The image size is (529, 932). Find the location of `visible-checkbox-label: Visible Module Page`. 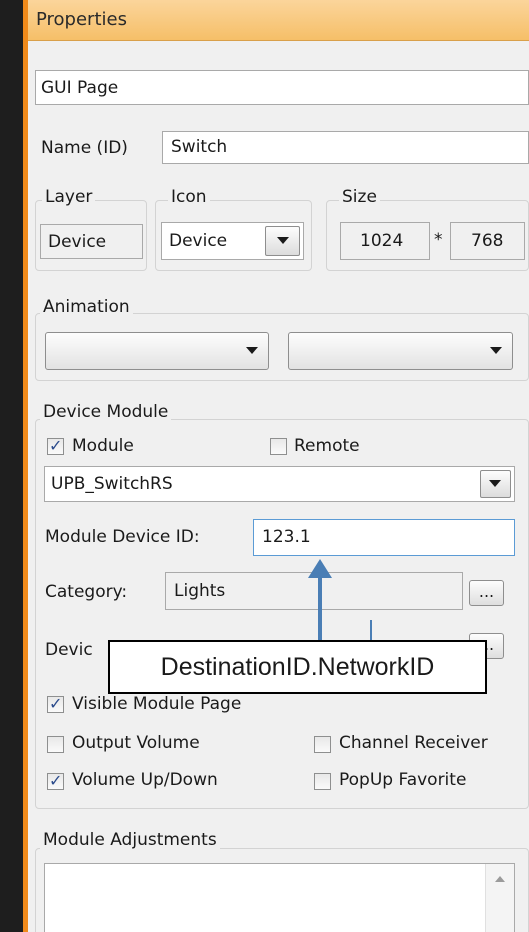

visible-checkbox-label: Visible Module Page is located at coordinates (157, 704).